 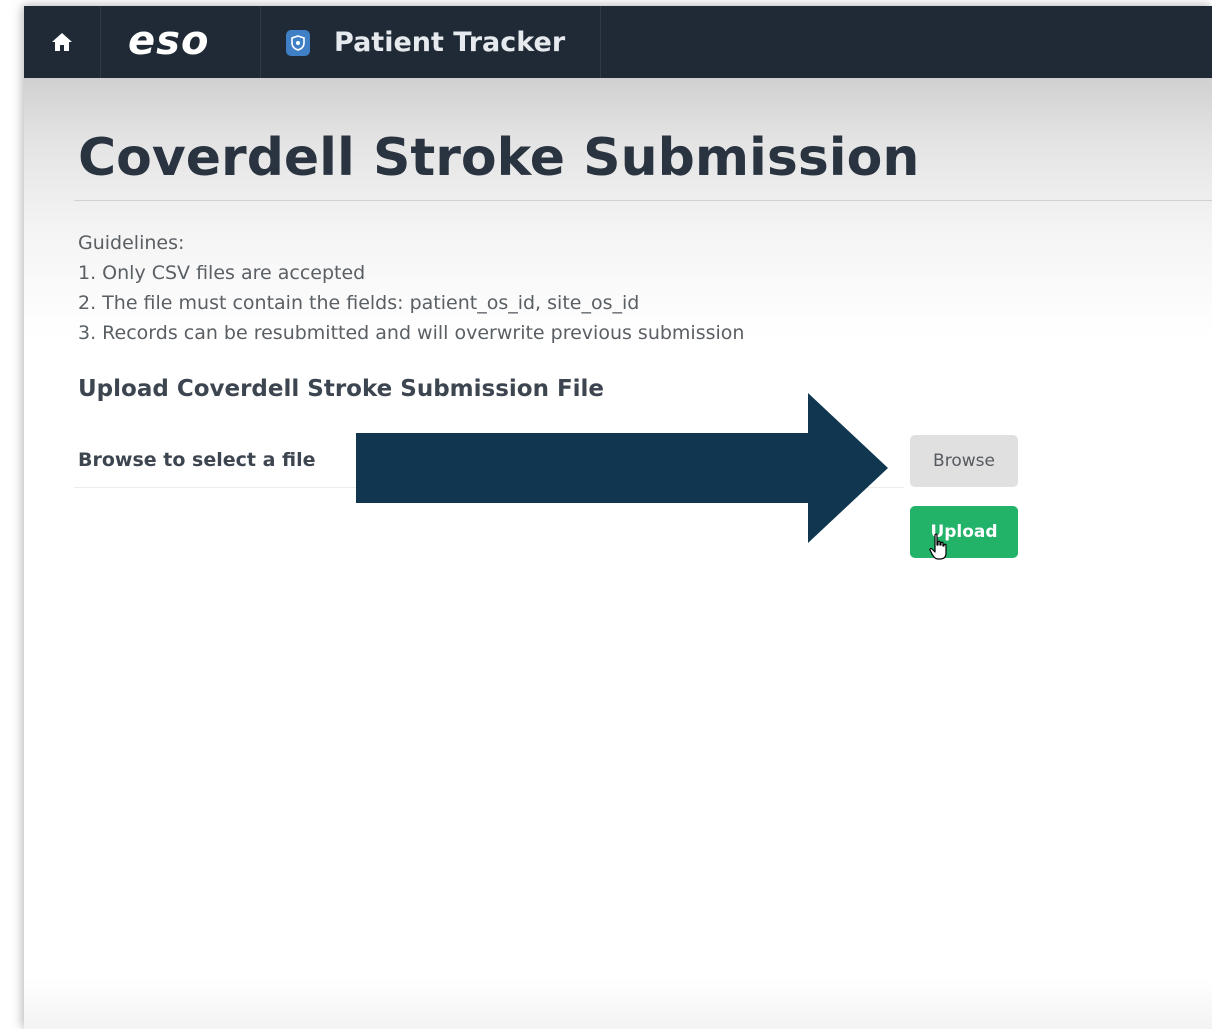 What do you see at coordinates (222, 273) in the screenshot?
I see `guideline-item: 1. Only CSV files are accepted` at bounding box center [222, 273].